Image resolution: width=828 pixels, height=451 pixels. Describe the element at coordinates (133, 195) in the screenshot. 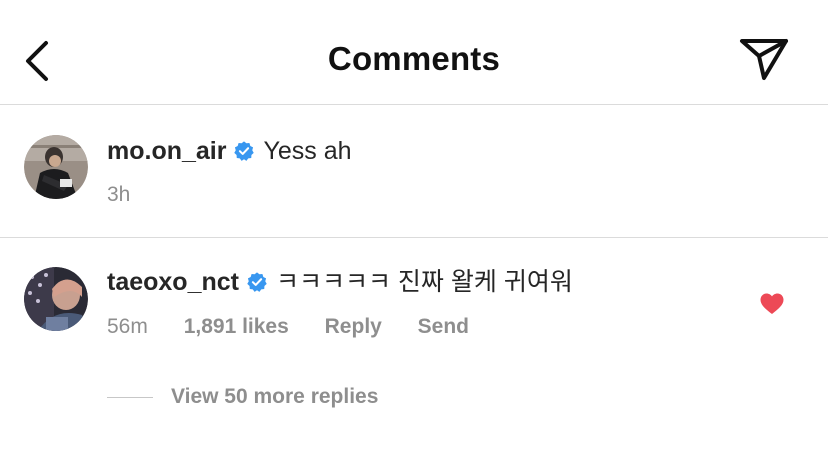

I see `comment-meta: 3h` at that location.